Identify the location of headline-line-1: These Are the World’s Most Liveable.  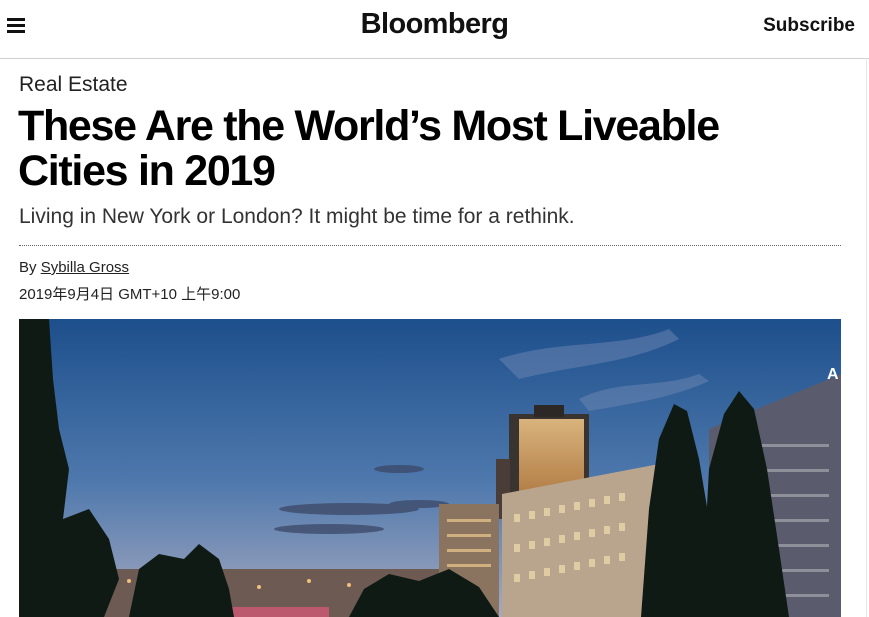
(369, 126).